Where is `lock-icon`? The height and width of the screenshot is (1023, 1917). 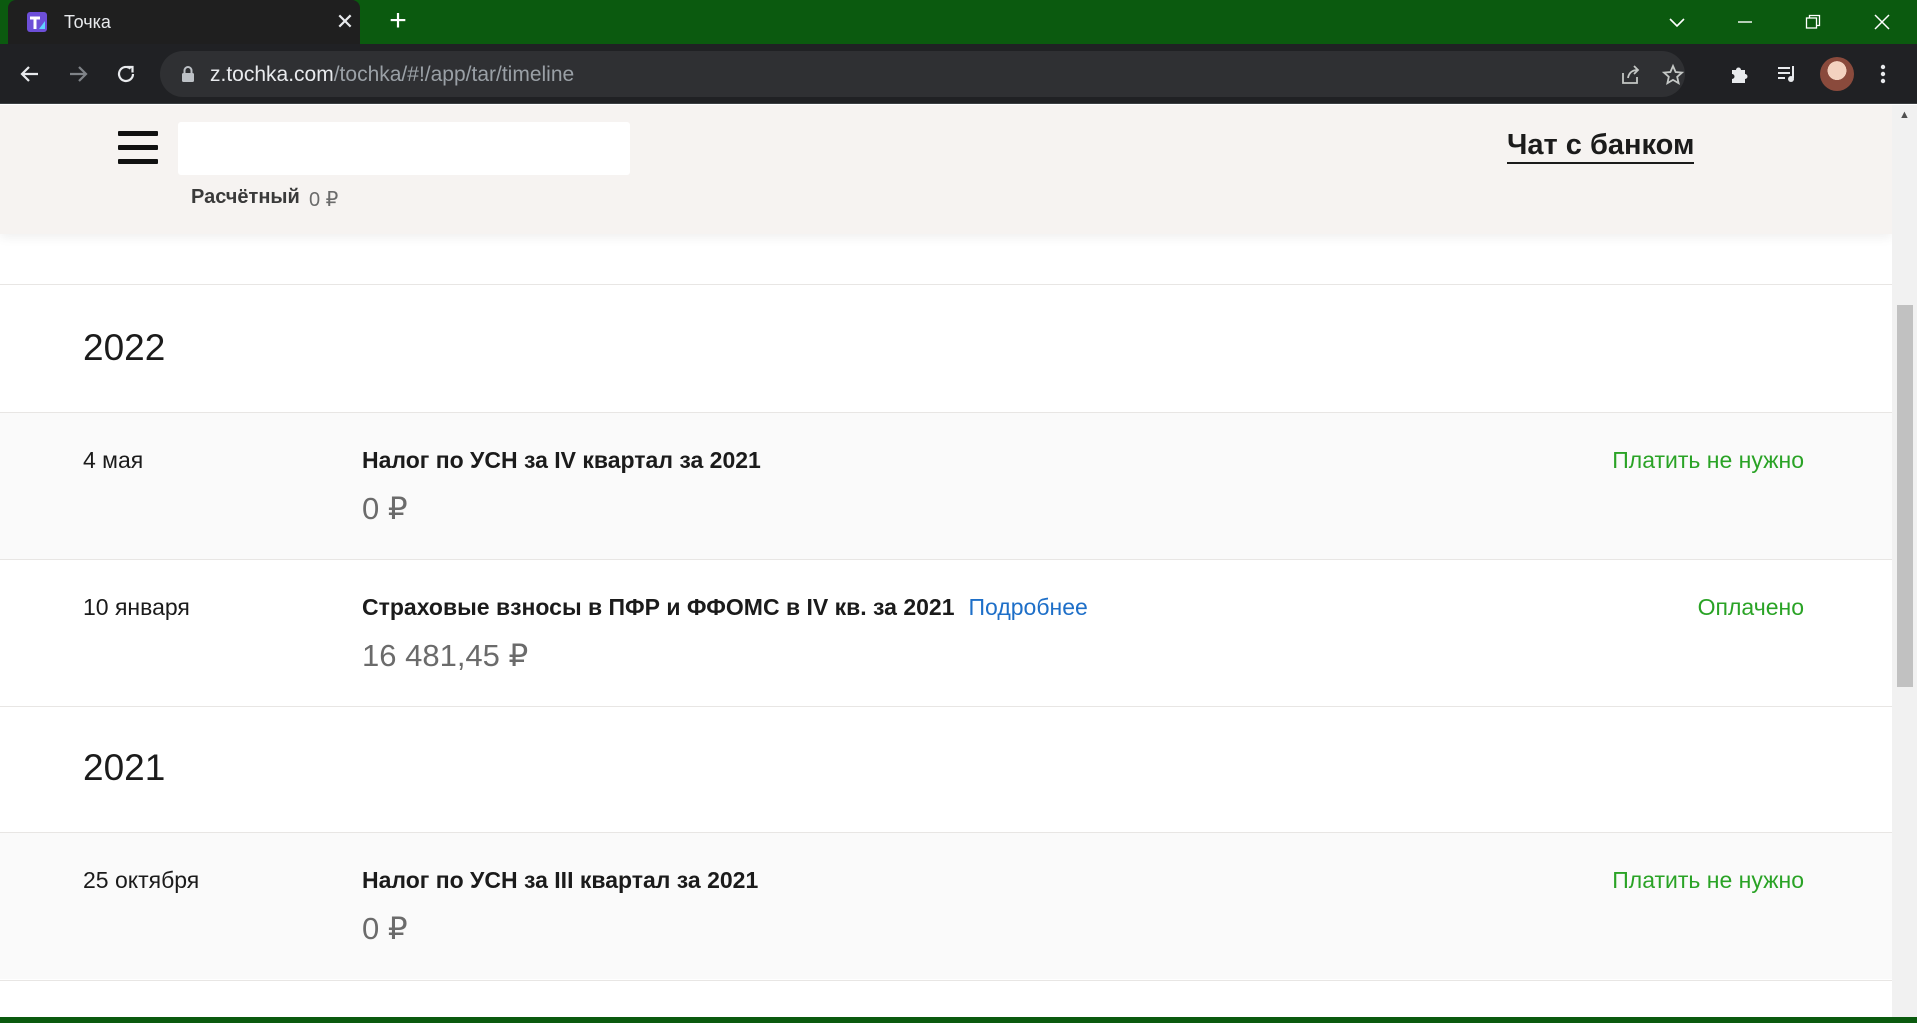
lock-icon is located at coordinates (188, 74).